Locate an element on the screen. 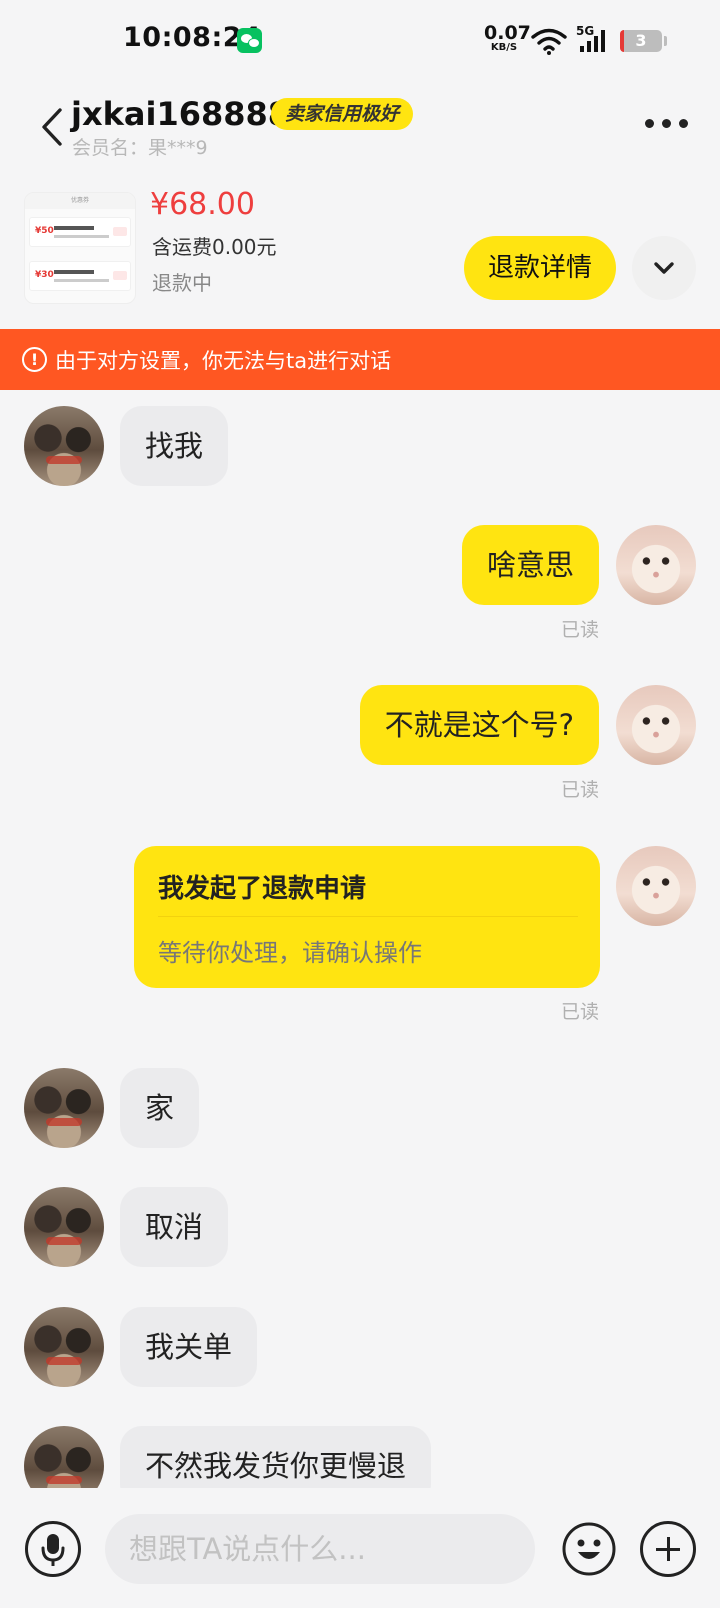 The width and height of the screenshot is (720, 1608). network-type: 5G is located at coordinates (585, 31).